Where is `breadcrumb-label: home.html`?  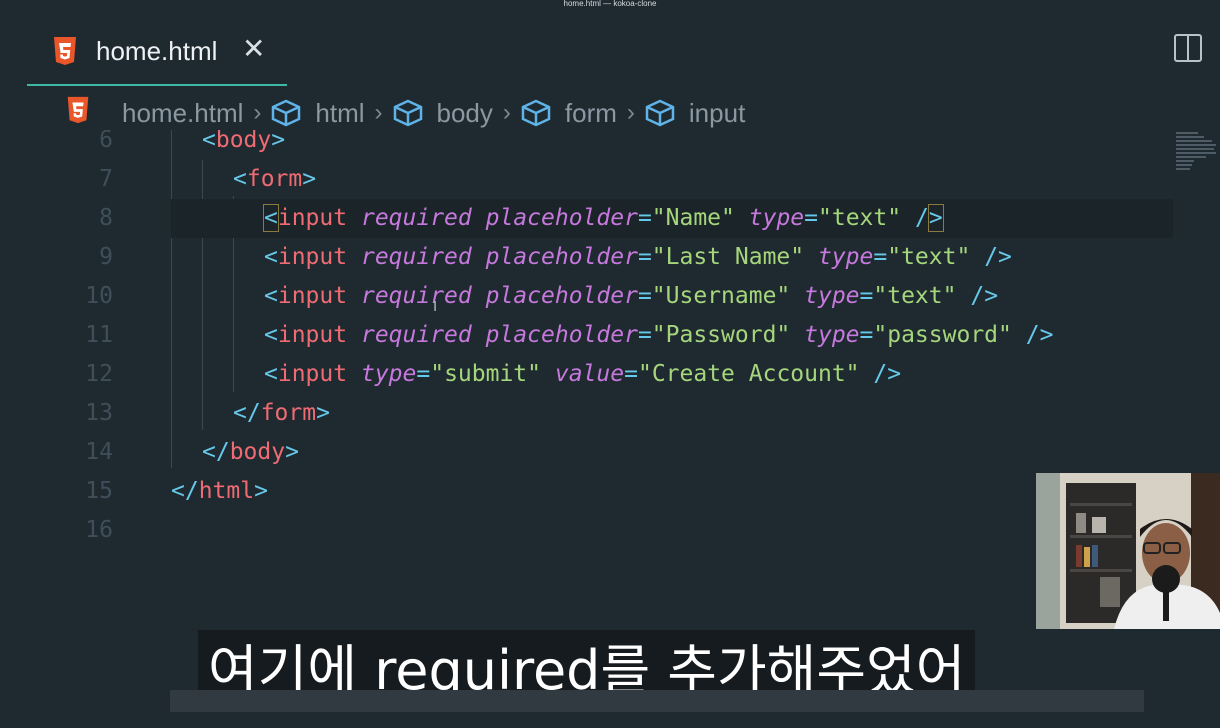
breadcrumb-label: home.html is located at coordinates (183, 112).